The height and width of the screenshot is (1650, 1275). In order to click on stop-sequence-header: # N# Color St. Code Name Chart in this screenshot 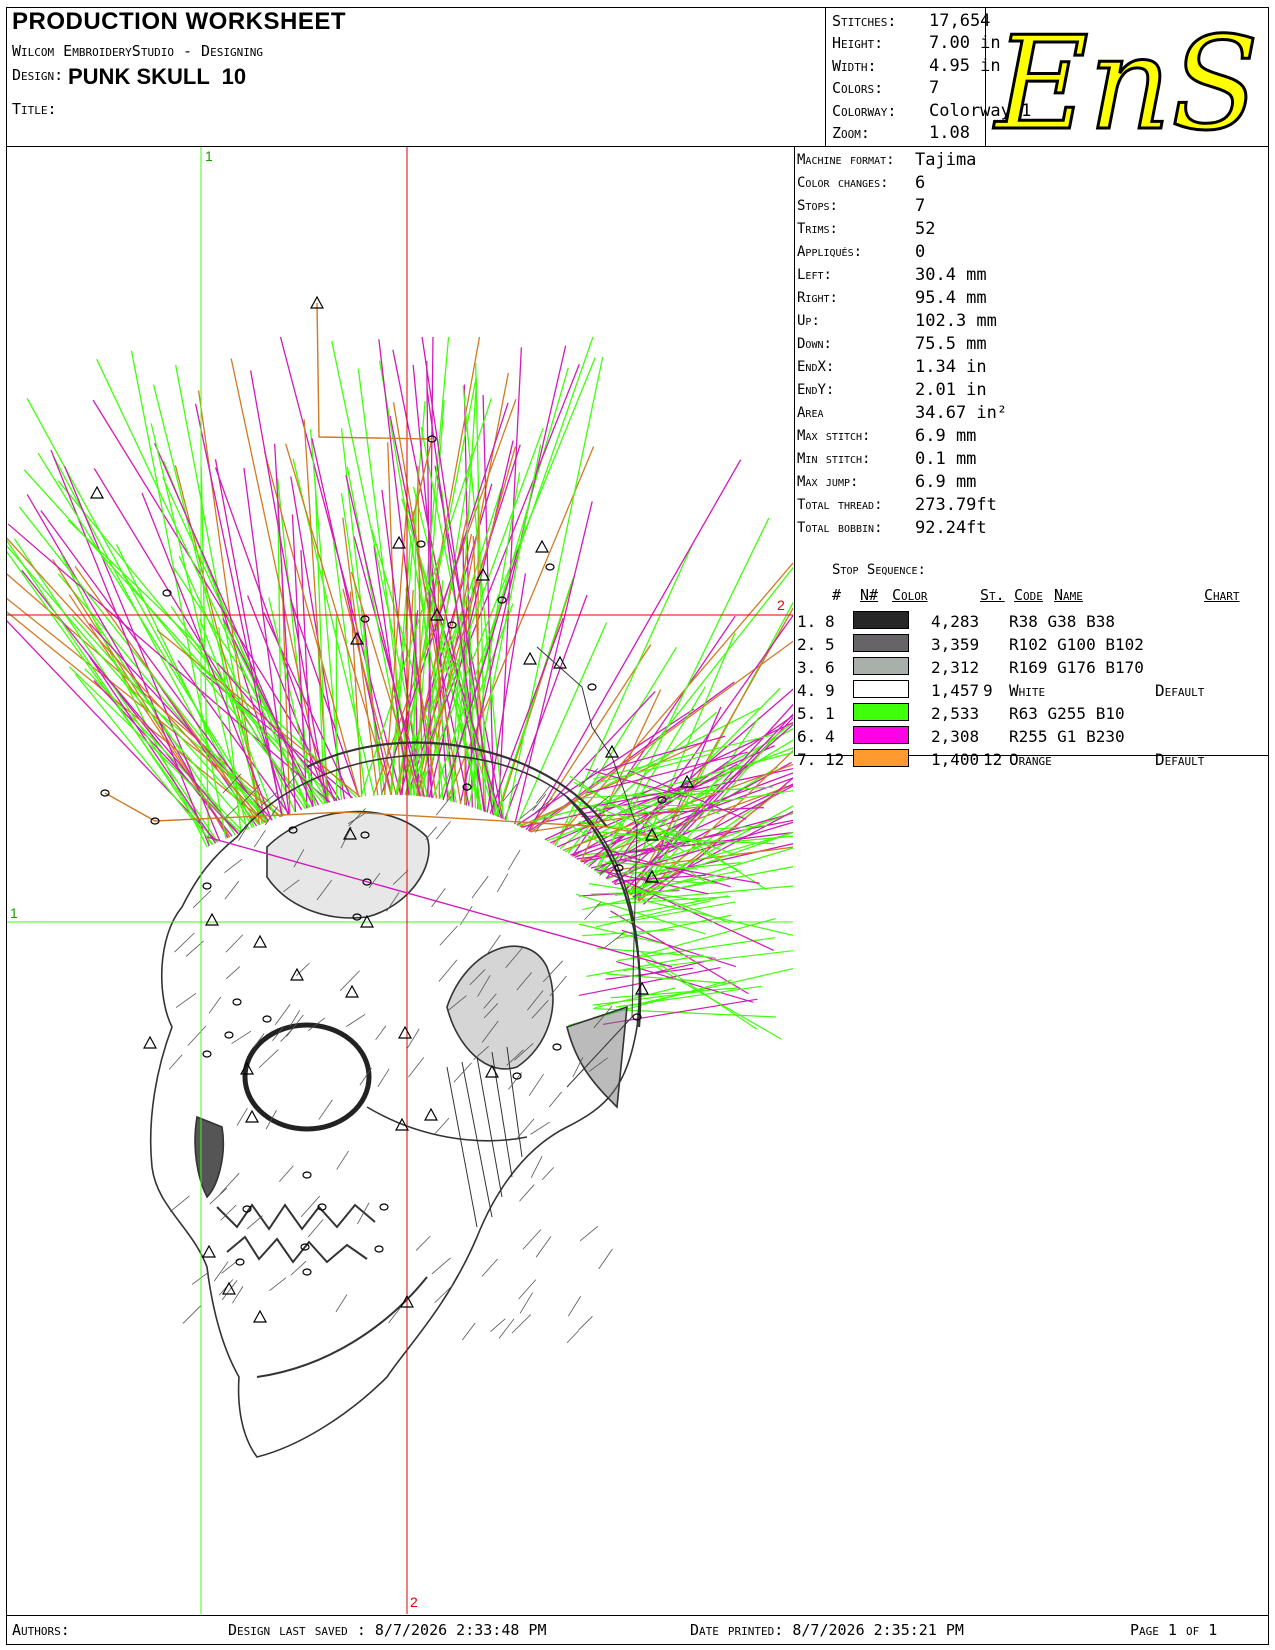, I will do `click(1047, 597)`.